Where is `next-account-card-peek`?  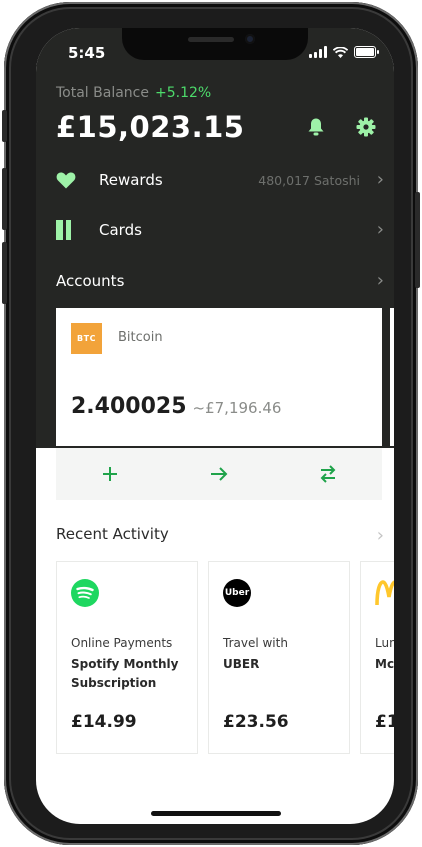
next-account-card-peek is located at coordinates (392, 377).